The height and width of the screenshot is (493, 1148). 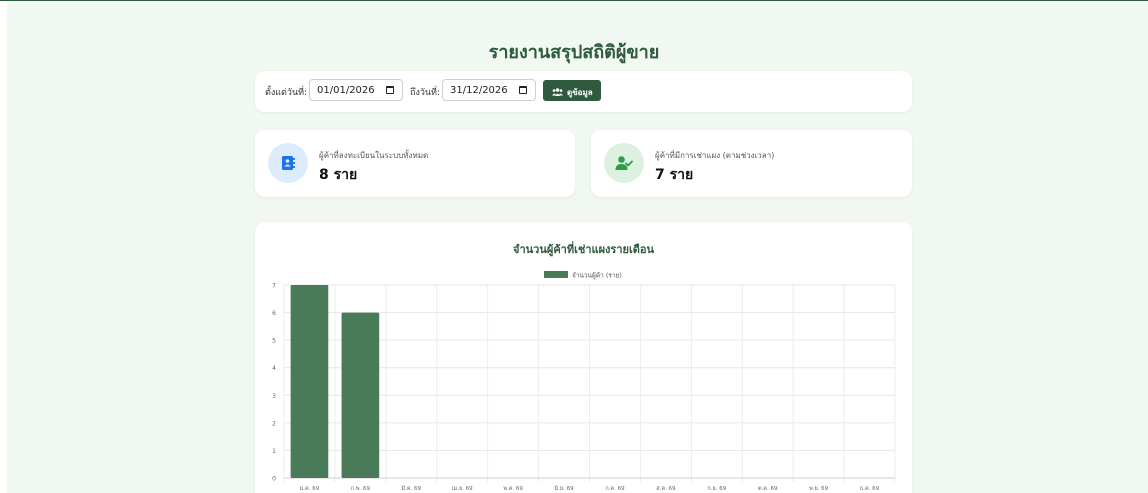 What do you see at coordinates (597, 276) in the screenshot?
I see `legend-label: จำนวนผู้ค้า (ราย)` at bounding box center [597, 276].